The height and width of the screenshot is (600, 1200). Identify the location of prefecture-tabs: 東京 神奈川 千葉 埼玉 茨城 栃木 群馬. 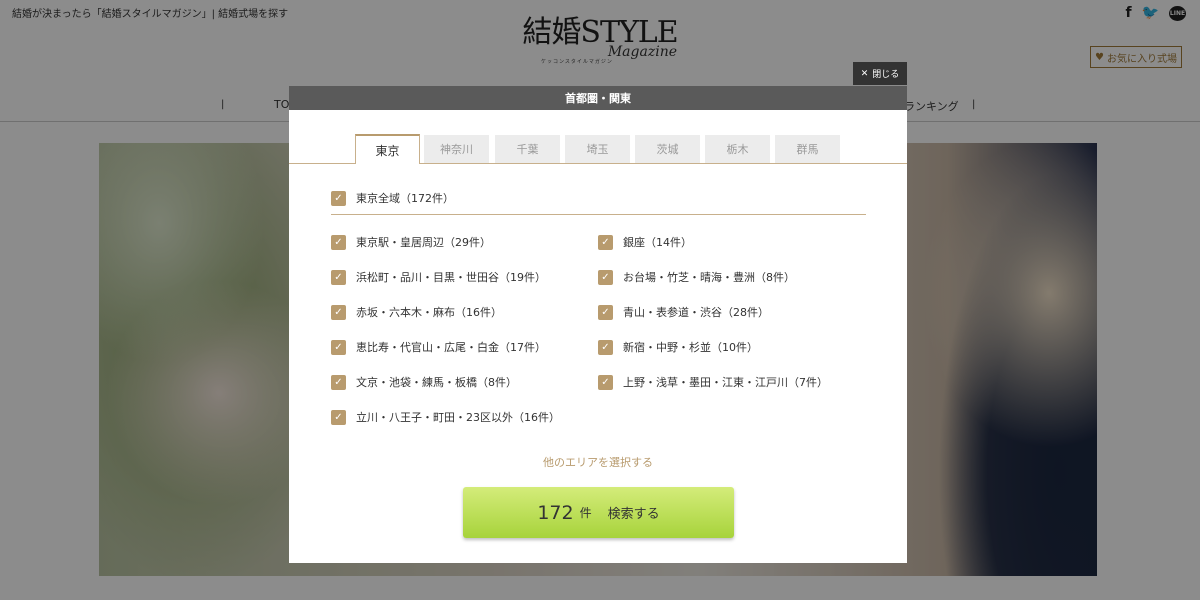
(598, 149).